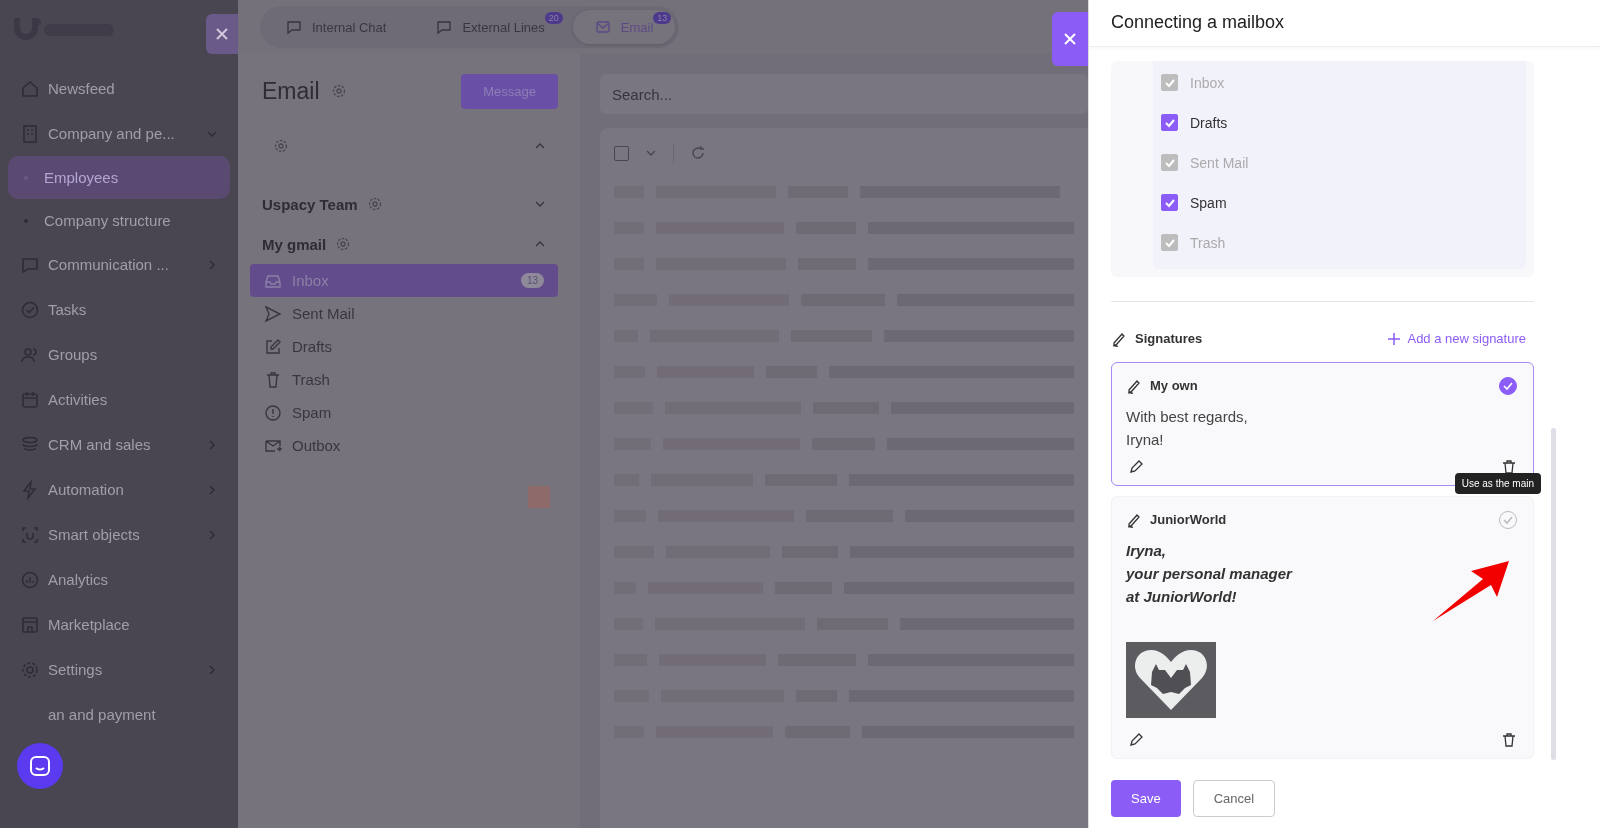  I want to click on plus-icon, so click(1394, 338).